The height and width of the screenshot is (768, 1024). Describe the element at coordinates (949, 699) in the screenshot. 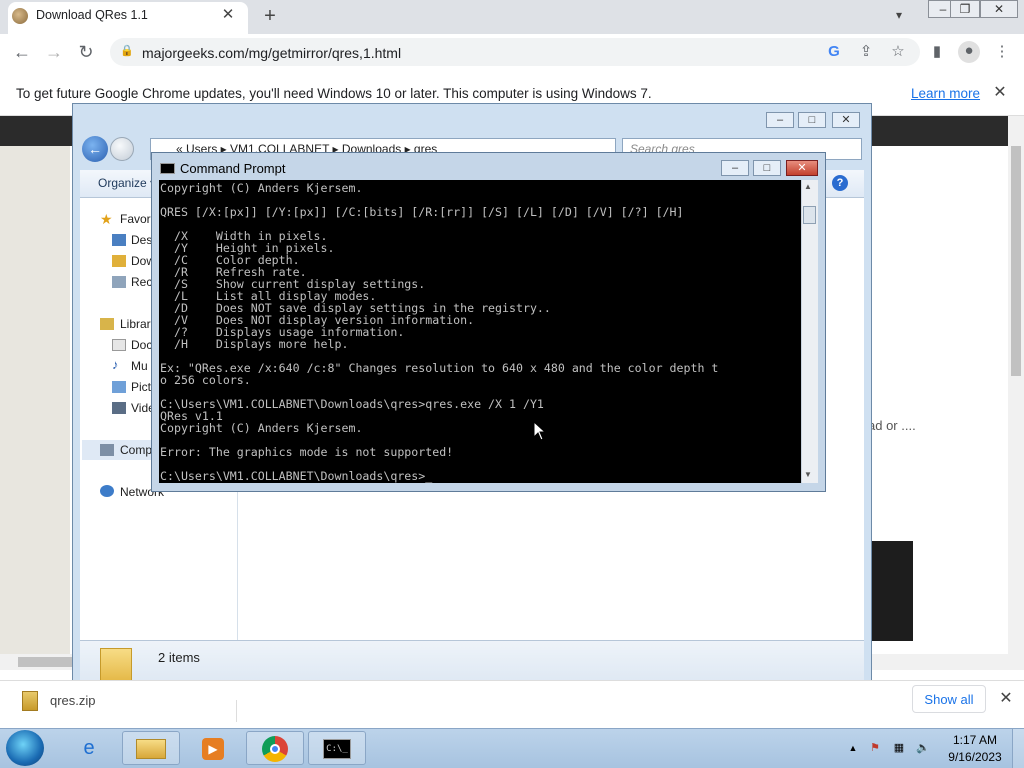

I see `show-all-button: Show all` at that location.